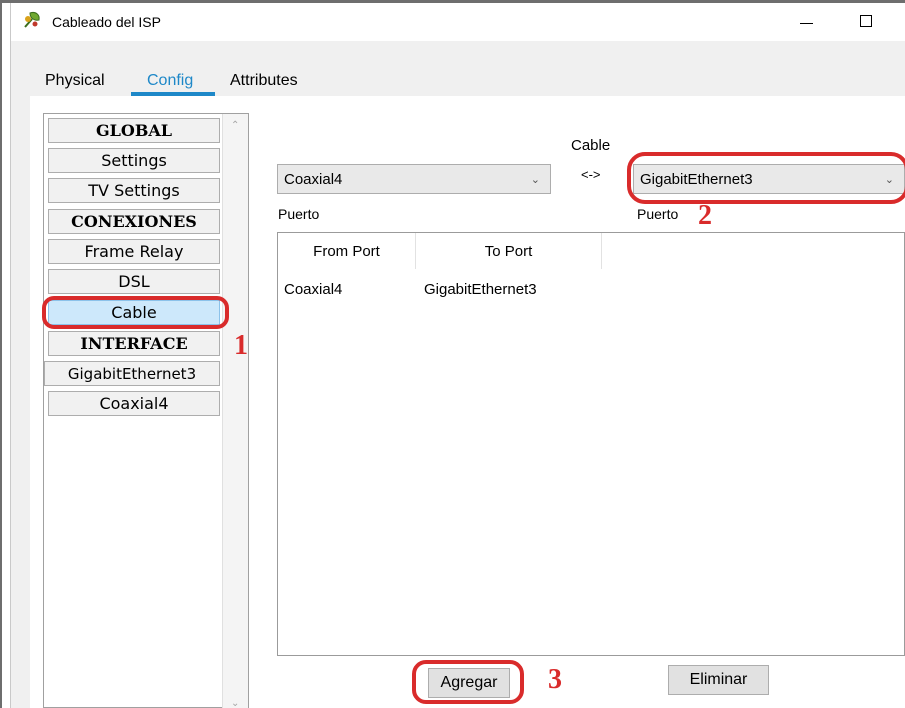 Image resolution: width=905 pixels, height=708 pixels. Describe the element at coordinates (535, 180) in the screenshot. I see `chevron-down-icon: ⌄` at that location.